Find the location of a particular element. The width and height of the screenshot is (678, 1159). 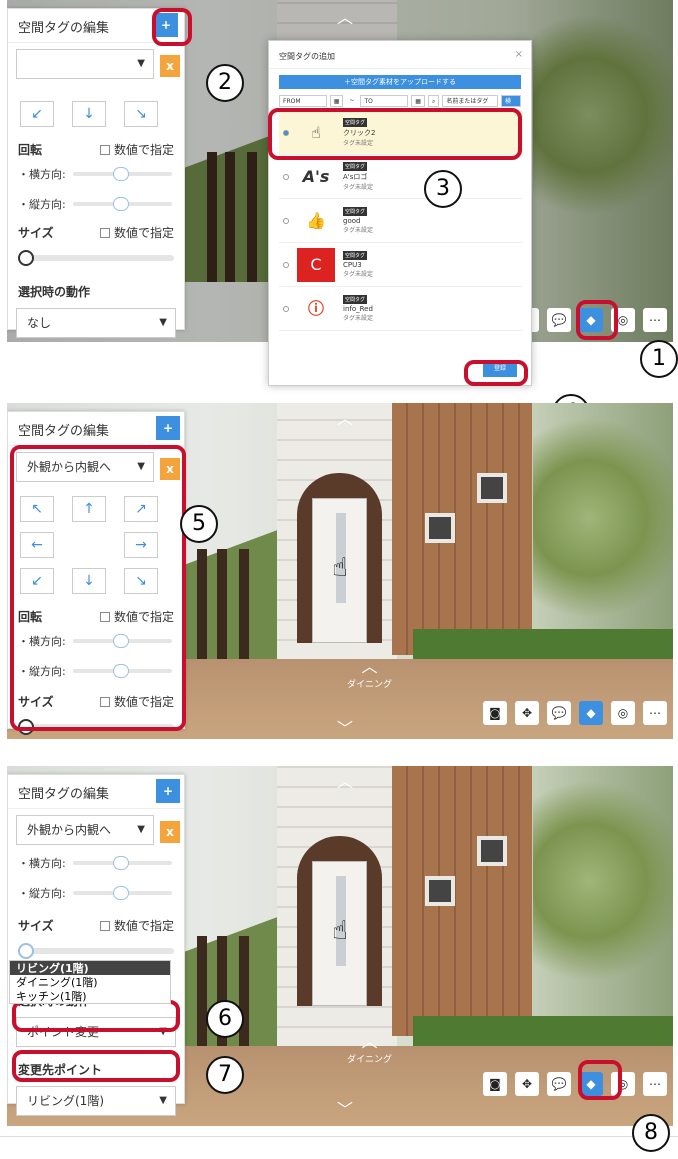

direction-select: 外観から内観へ ▼ is located at coordinates (85, 830).